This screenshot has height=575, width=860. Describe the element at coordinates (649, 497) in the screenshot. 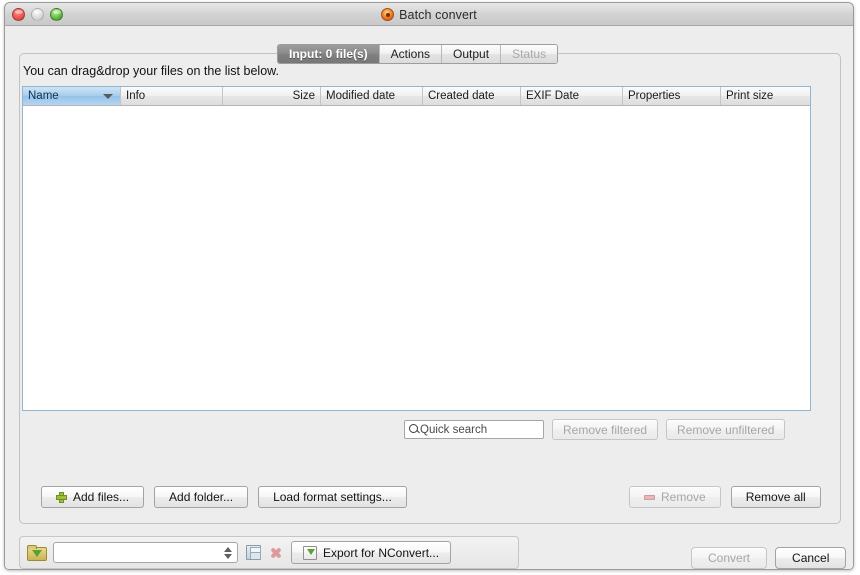

I see `minus-icon` at that location.